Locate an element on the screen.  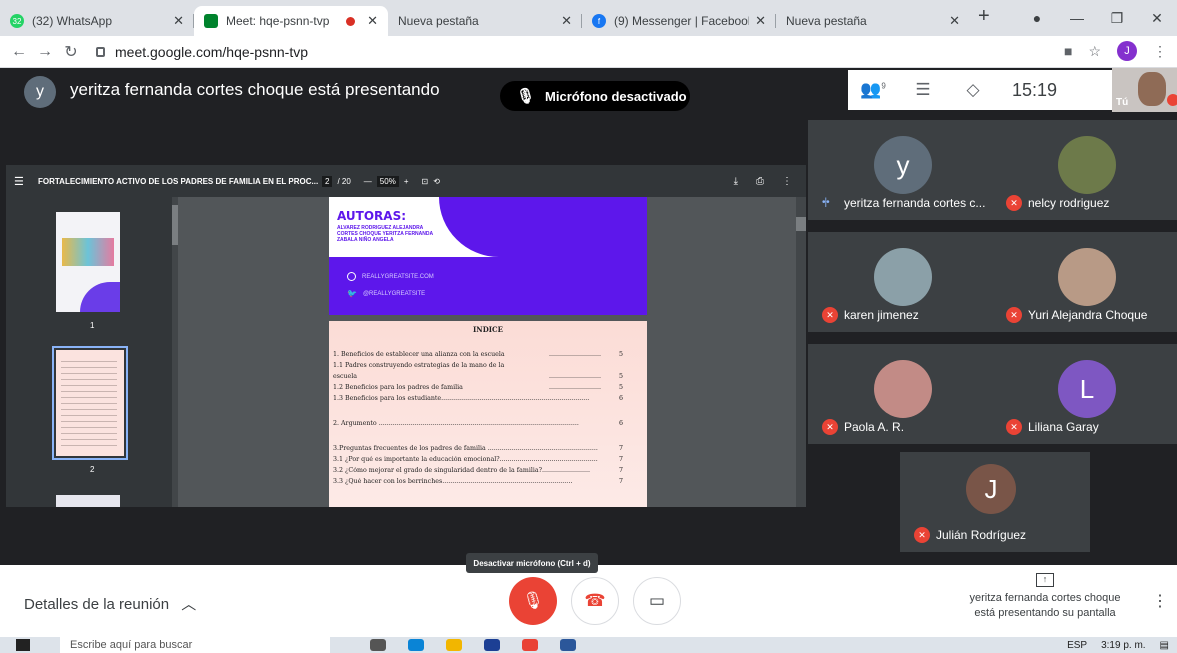
more-options-icon: ⋮ is located at coordinates (1160, 601).